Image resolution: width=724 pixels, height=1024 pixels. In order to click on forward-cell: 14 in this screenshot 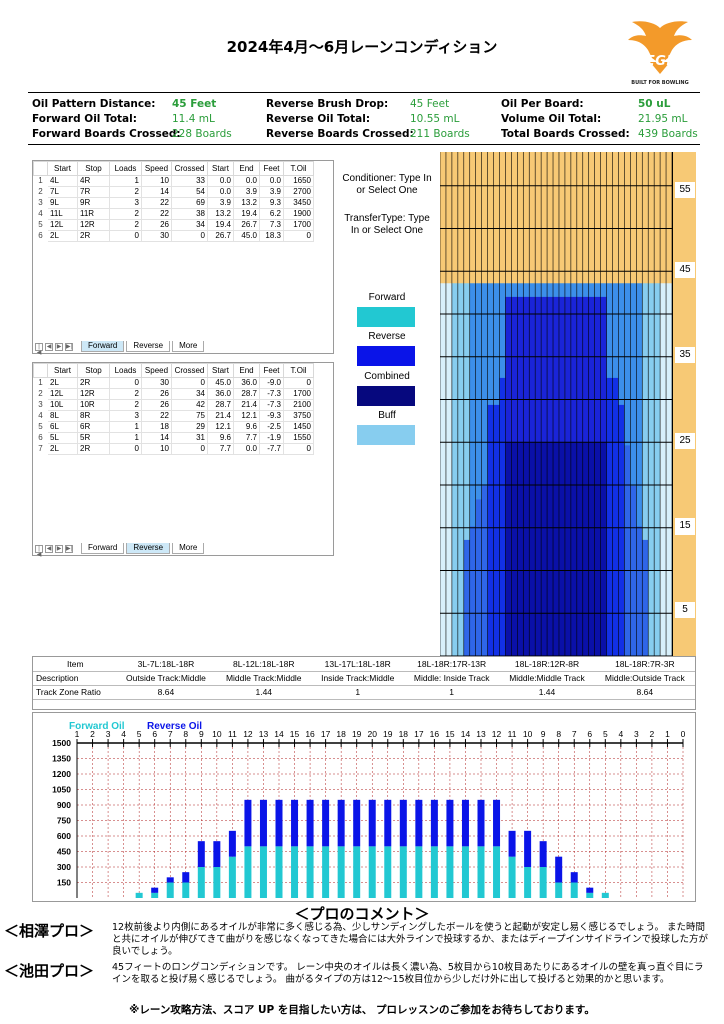, I will do `click(156, 192)`.